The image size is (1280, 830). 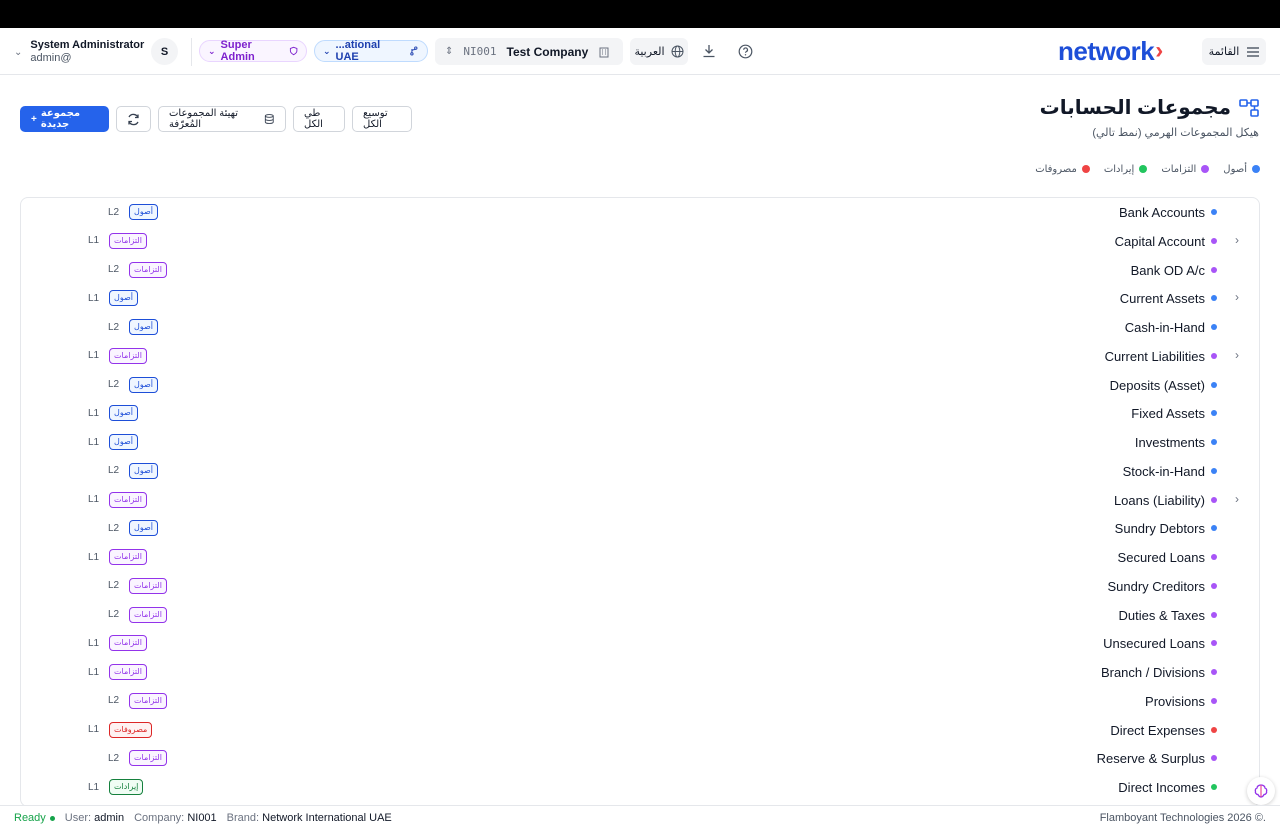 I want to click on tree-row: Branch / Divisions L1 التزامات, so click(x=640, y=672).